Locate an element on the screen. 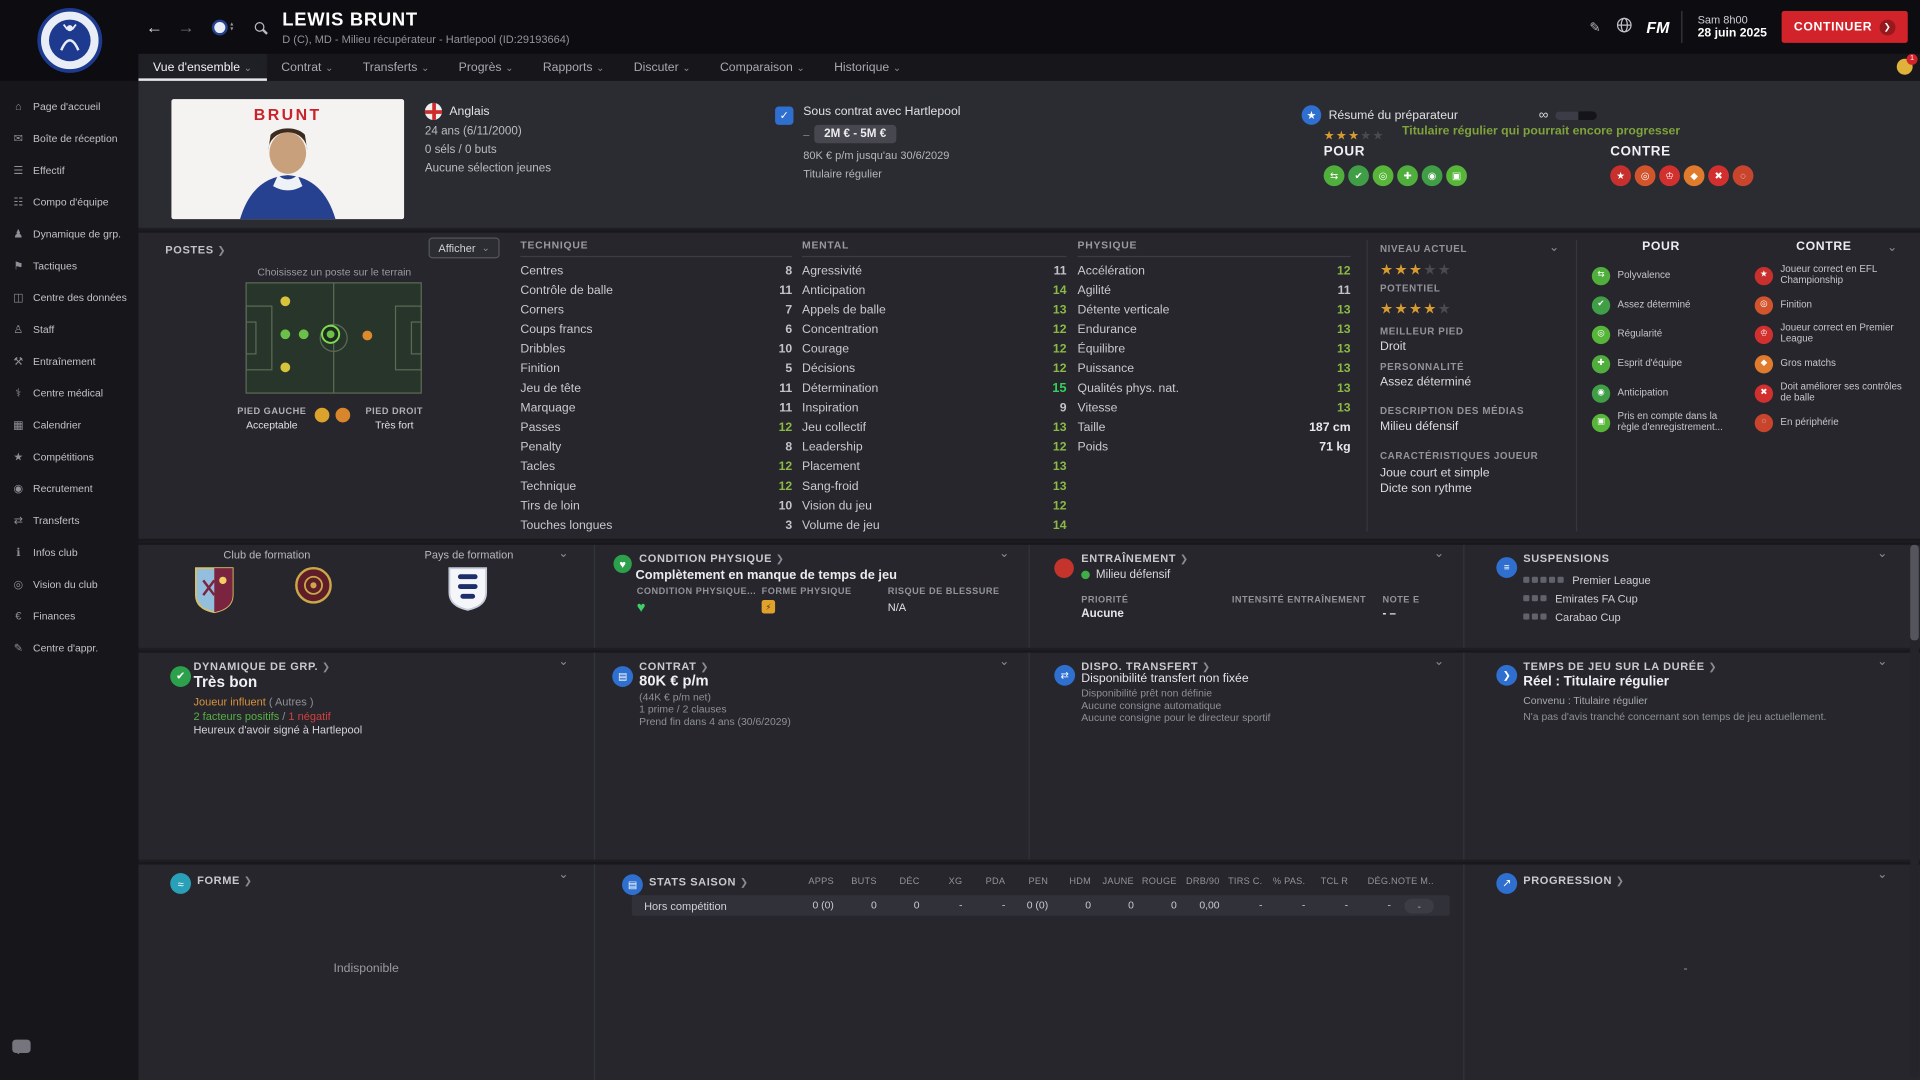 This screenshot has height=1080, width=1920. sidebar-item-squad: ☰ Effectif is located at coordinates (69, 170).